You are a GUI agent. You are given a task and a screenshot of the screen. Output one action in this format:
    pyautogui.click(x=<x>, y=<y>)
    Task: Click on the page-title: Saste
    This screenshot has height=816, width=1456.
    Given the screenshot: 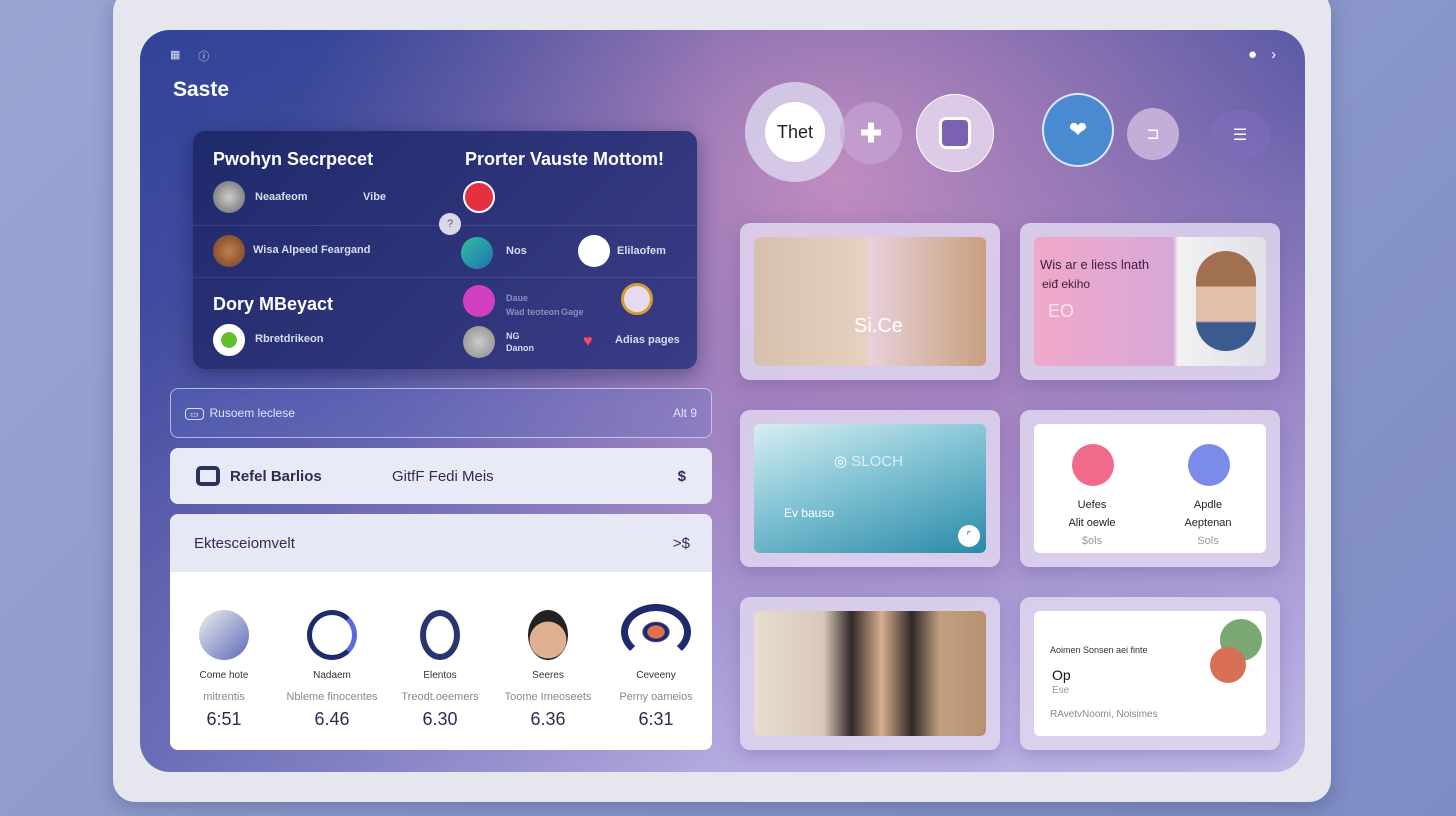 What is the action you would take?
    pyautogui.click(x=201, y=89)
    